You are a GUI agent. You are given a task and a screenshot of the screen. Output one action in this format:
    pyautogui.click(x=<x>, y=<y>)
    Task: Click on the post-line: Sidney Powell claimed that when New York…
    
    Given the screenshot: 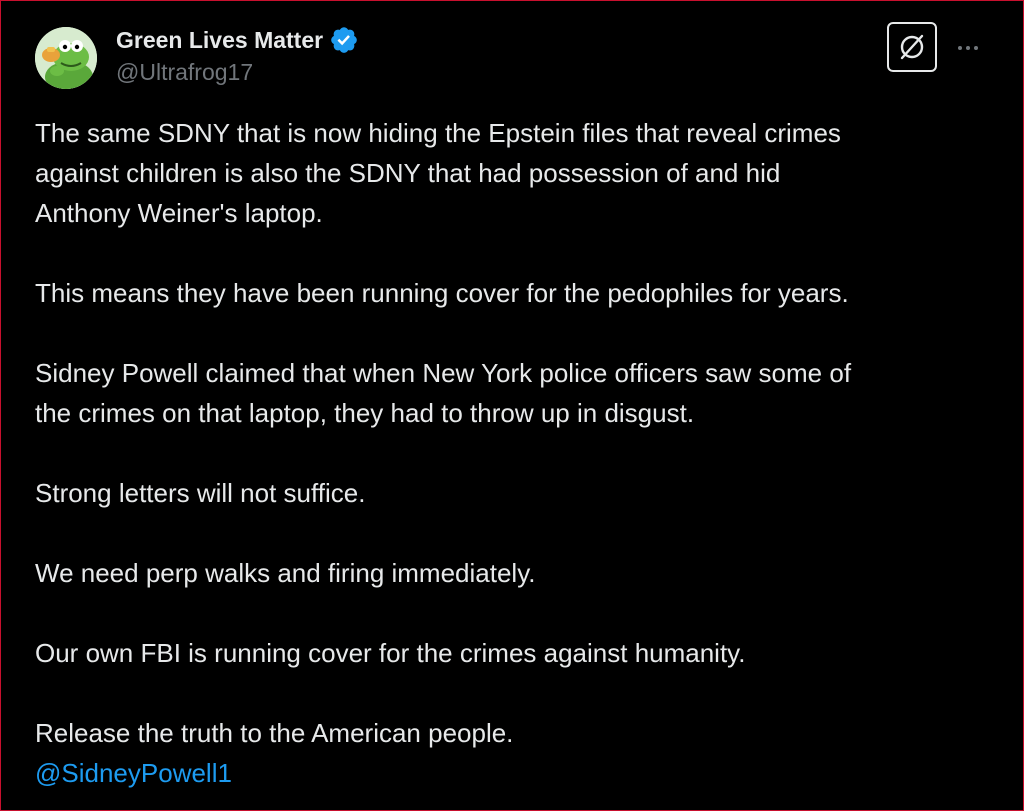 What is the action you would take?
    pyautogui.click(x=443, y=373)
    